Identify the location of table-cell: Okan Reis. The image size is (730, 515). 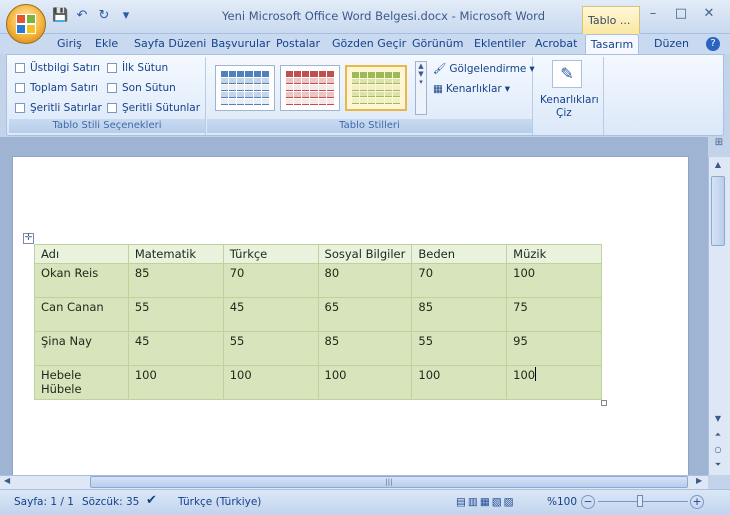
(81, 280).